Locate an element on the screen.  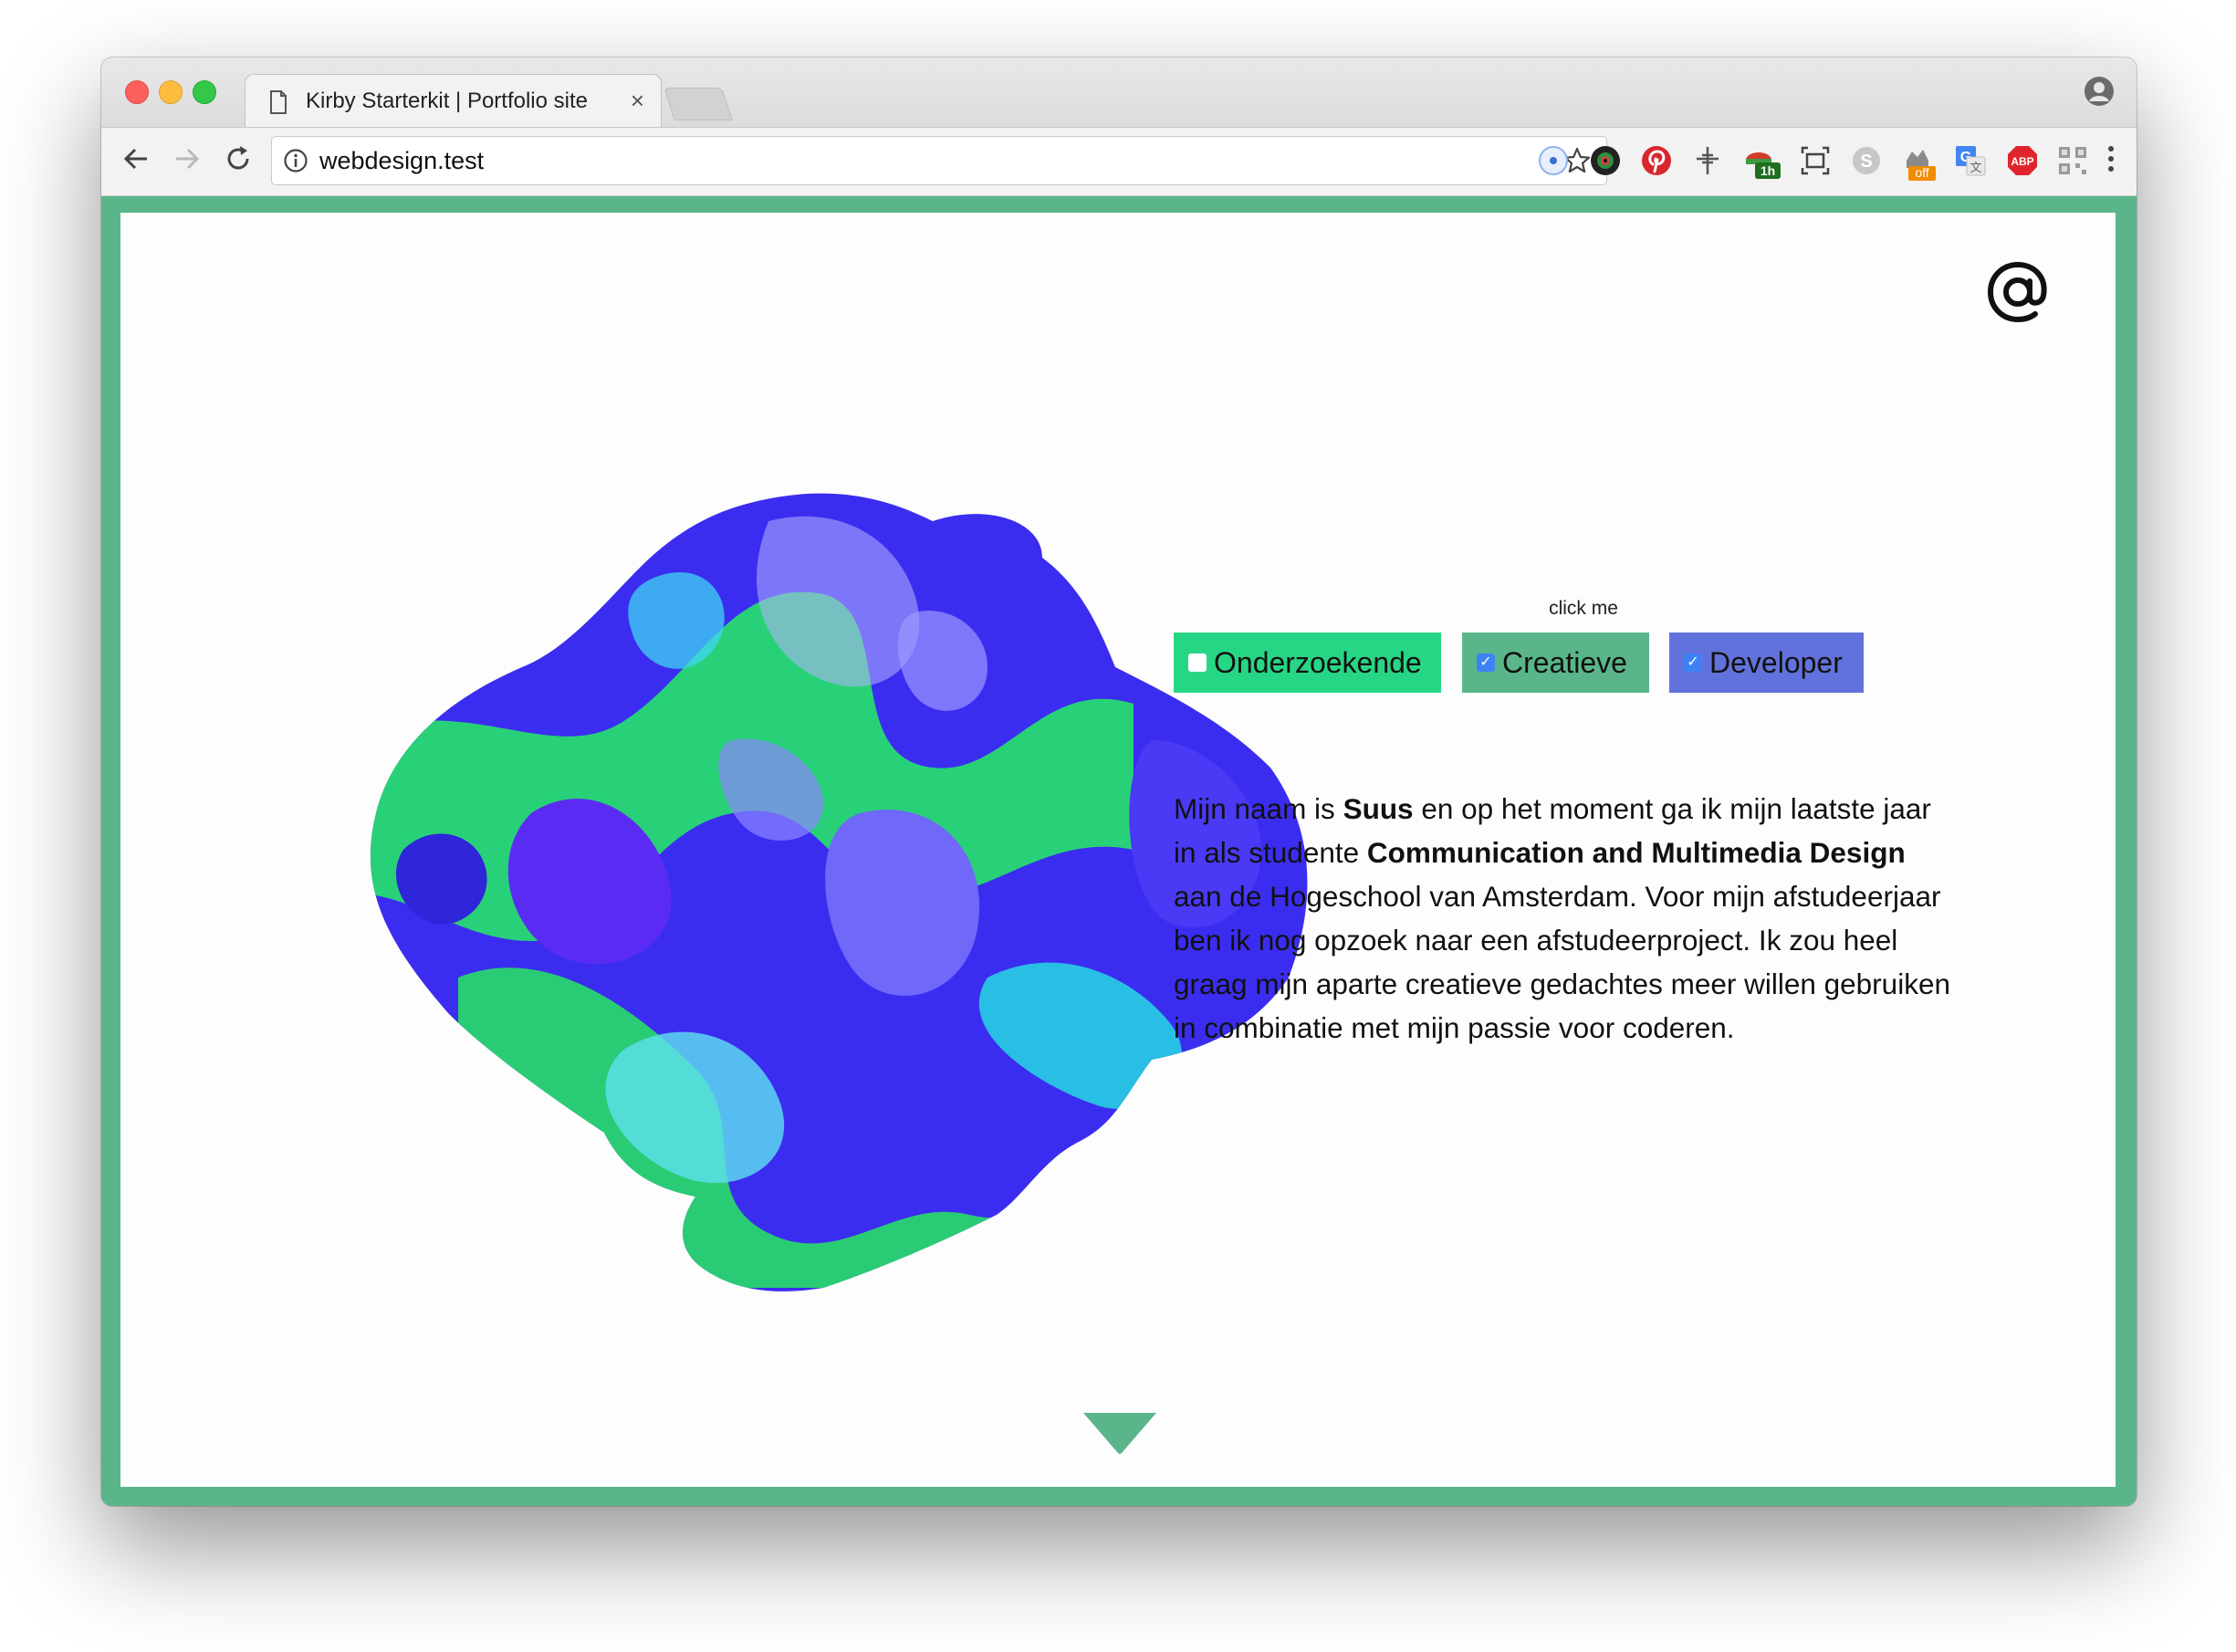
info-icon is located at coordinates (295, 163).